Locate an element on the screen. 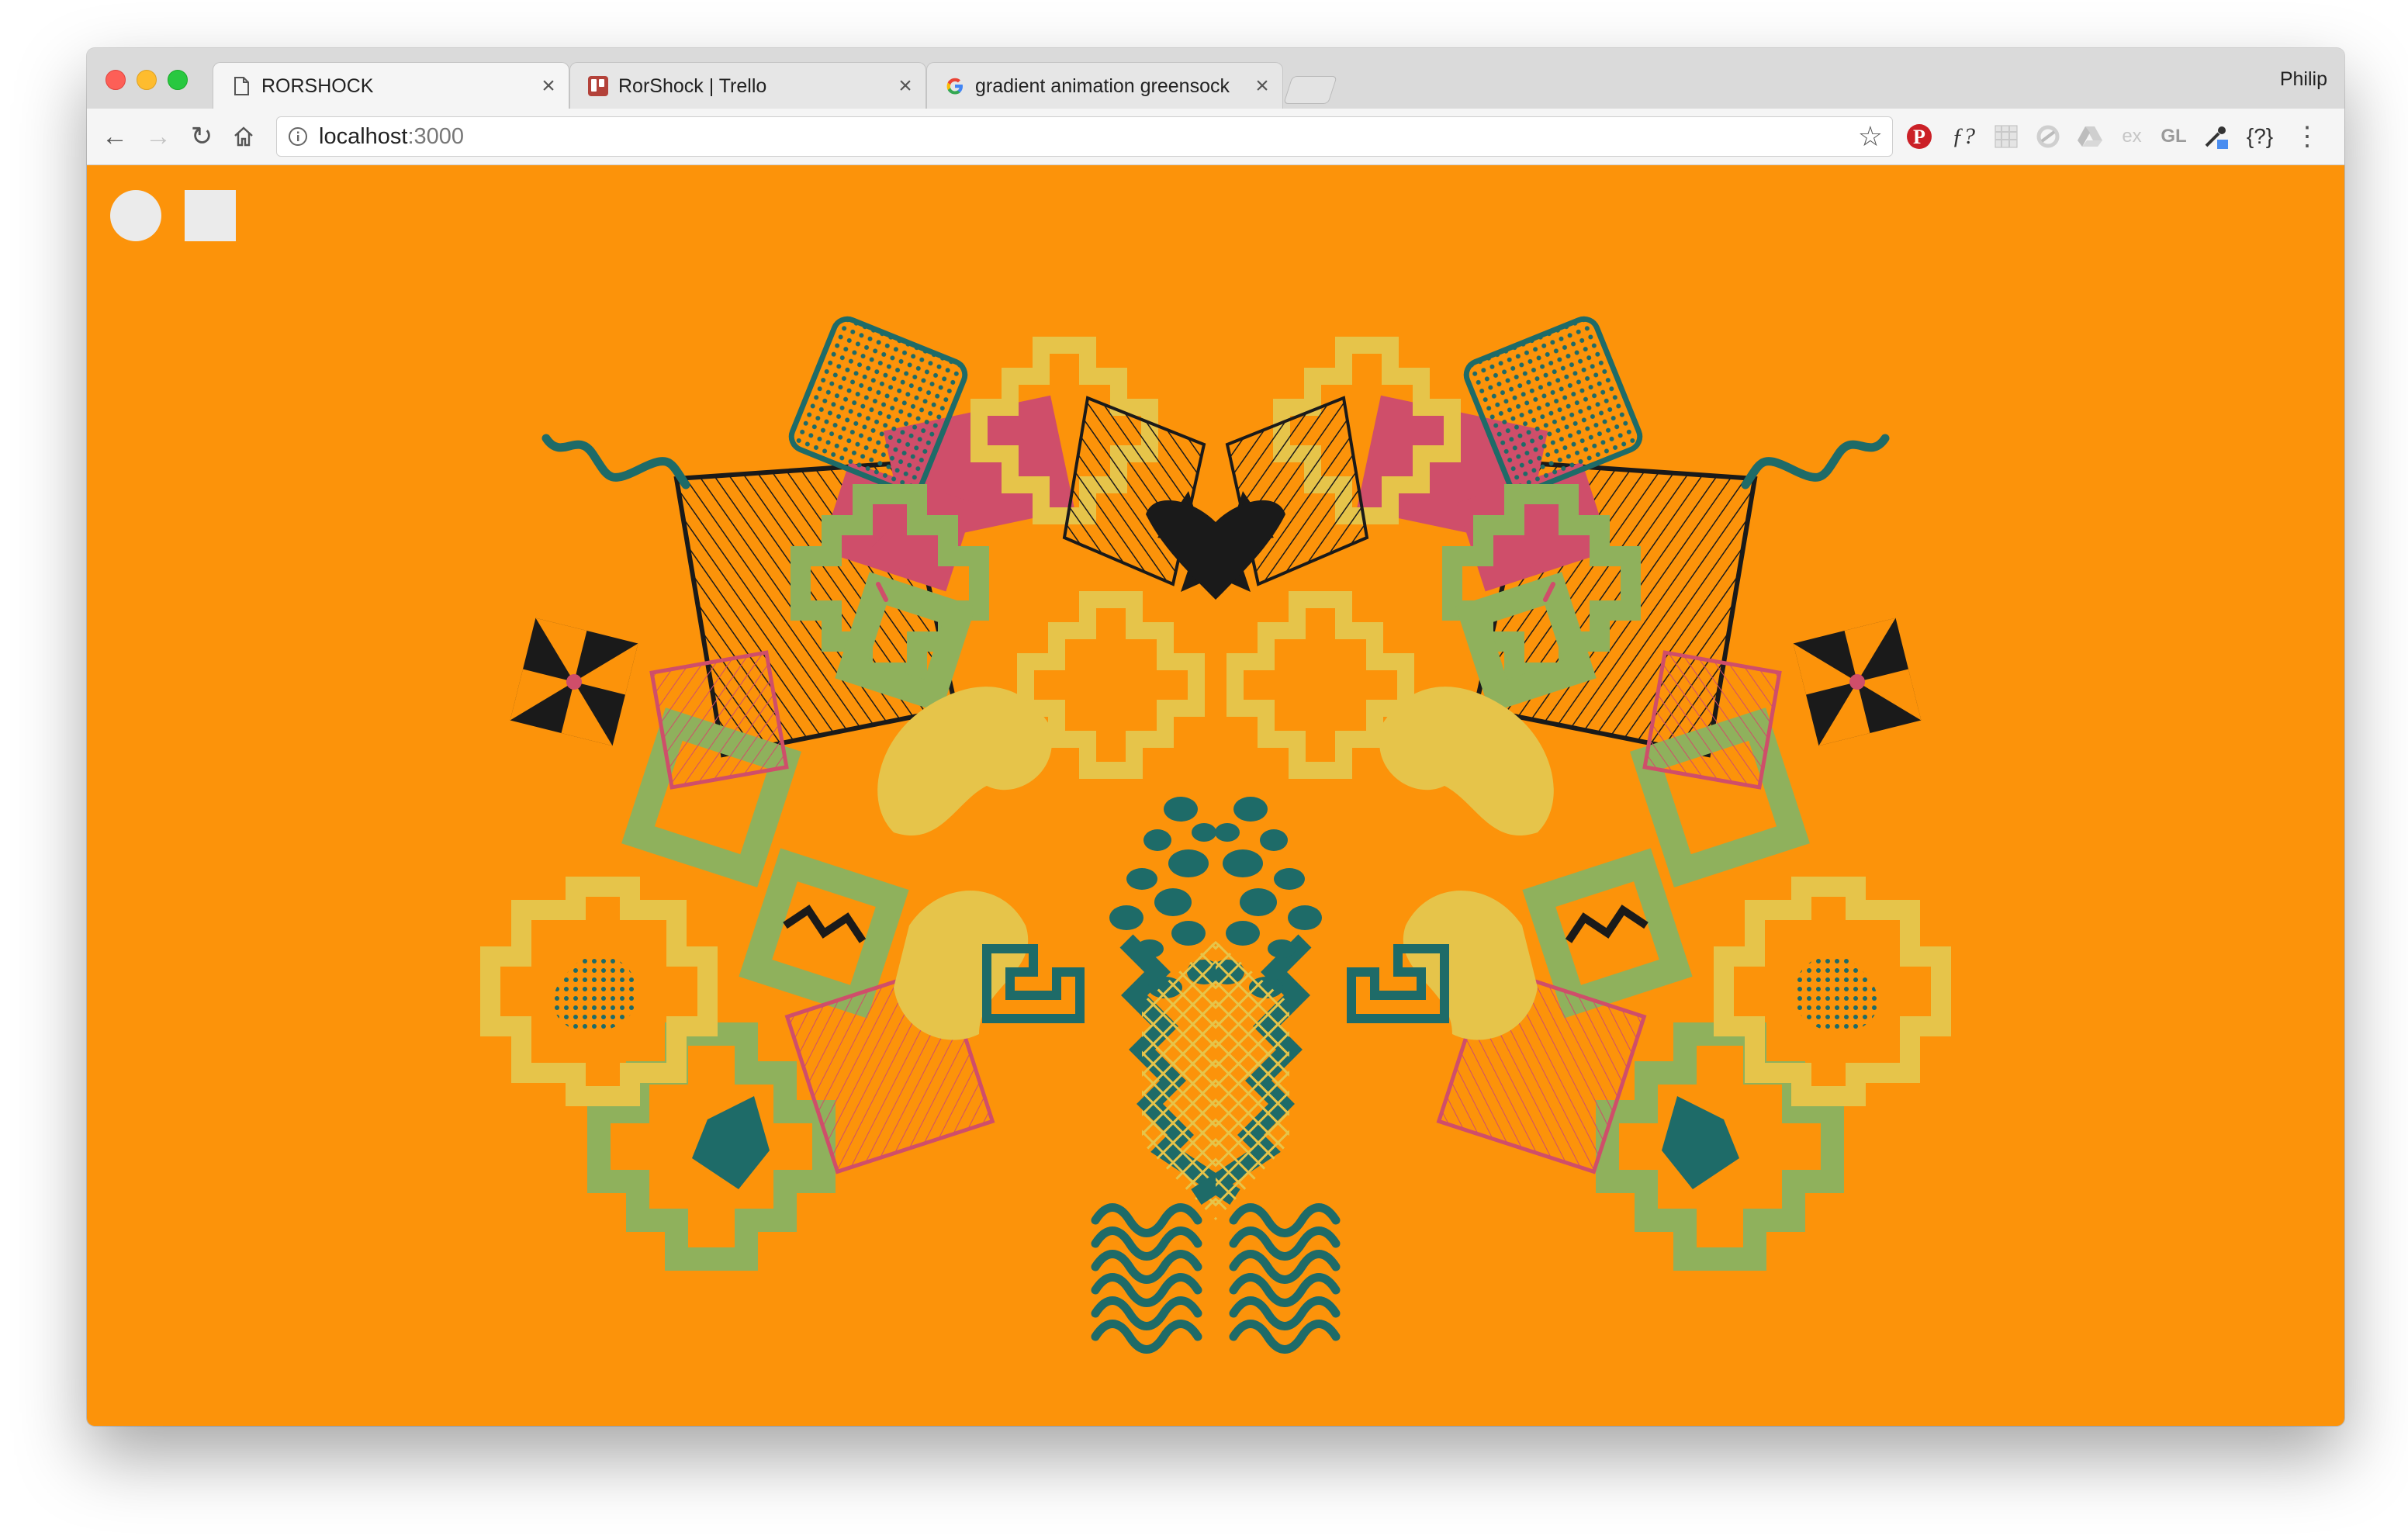 The image size is (2408, 1536). reload-icon: ↻ is located at coordinates (202, 136).